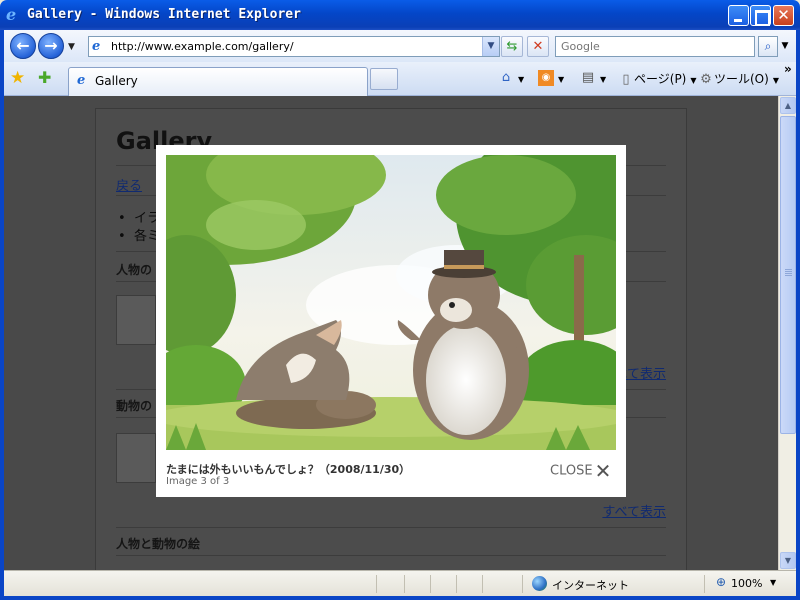  What do you see at coordinates (590, 585) in the screenshot?
I see `security-zone: インターネット` at bounding box center [590, 585].